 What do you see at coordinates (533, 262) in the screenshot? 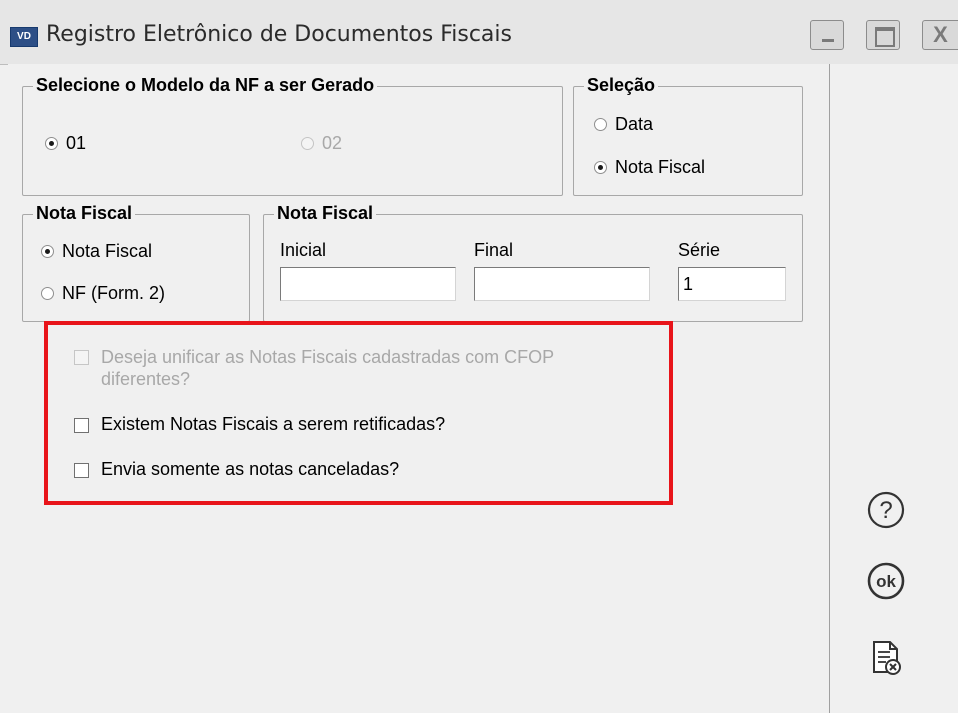
I see `nota-fiscal-range-group: Nota Fiscal Inicial Final Série 1` at bounding box center [533, 262].